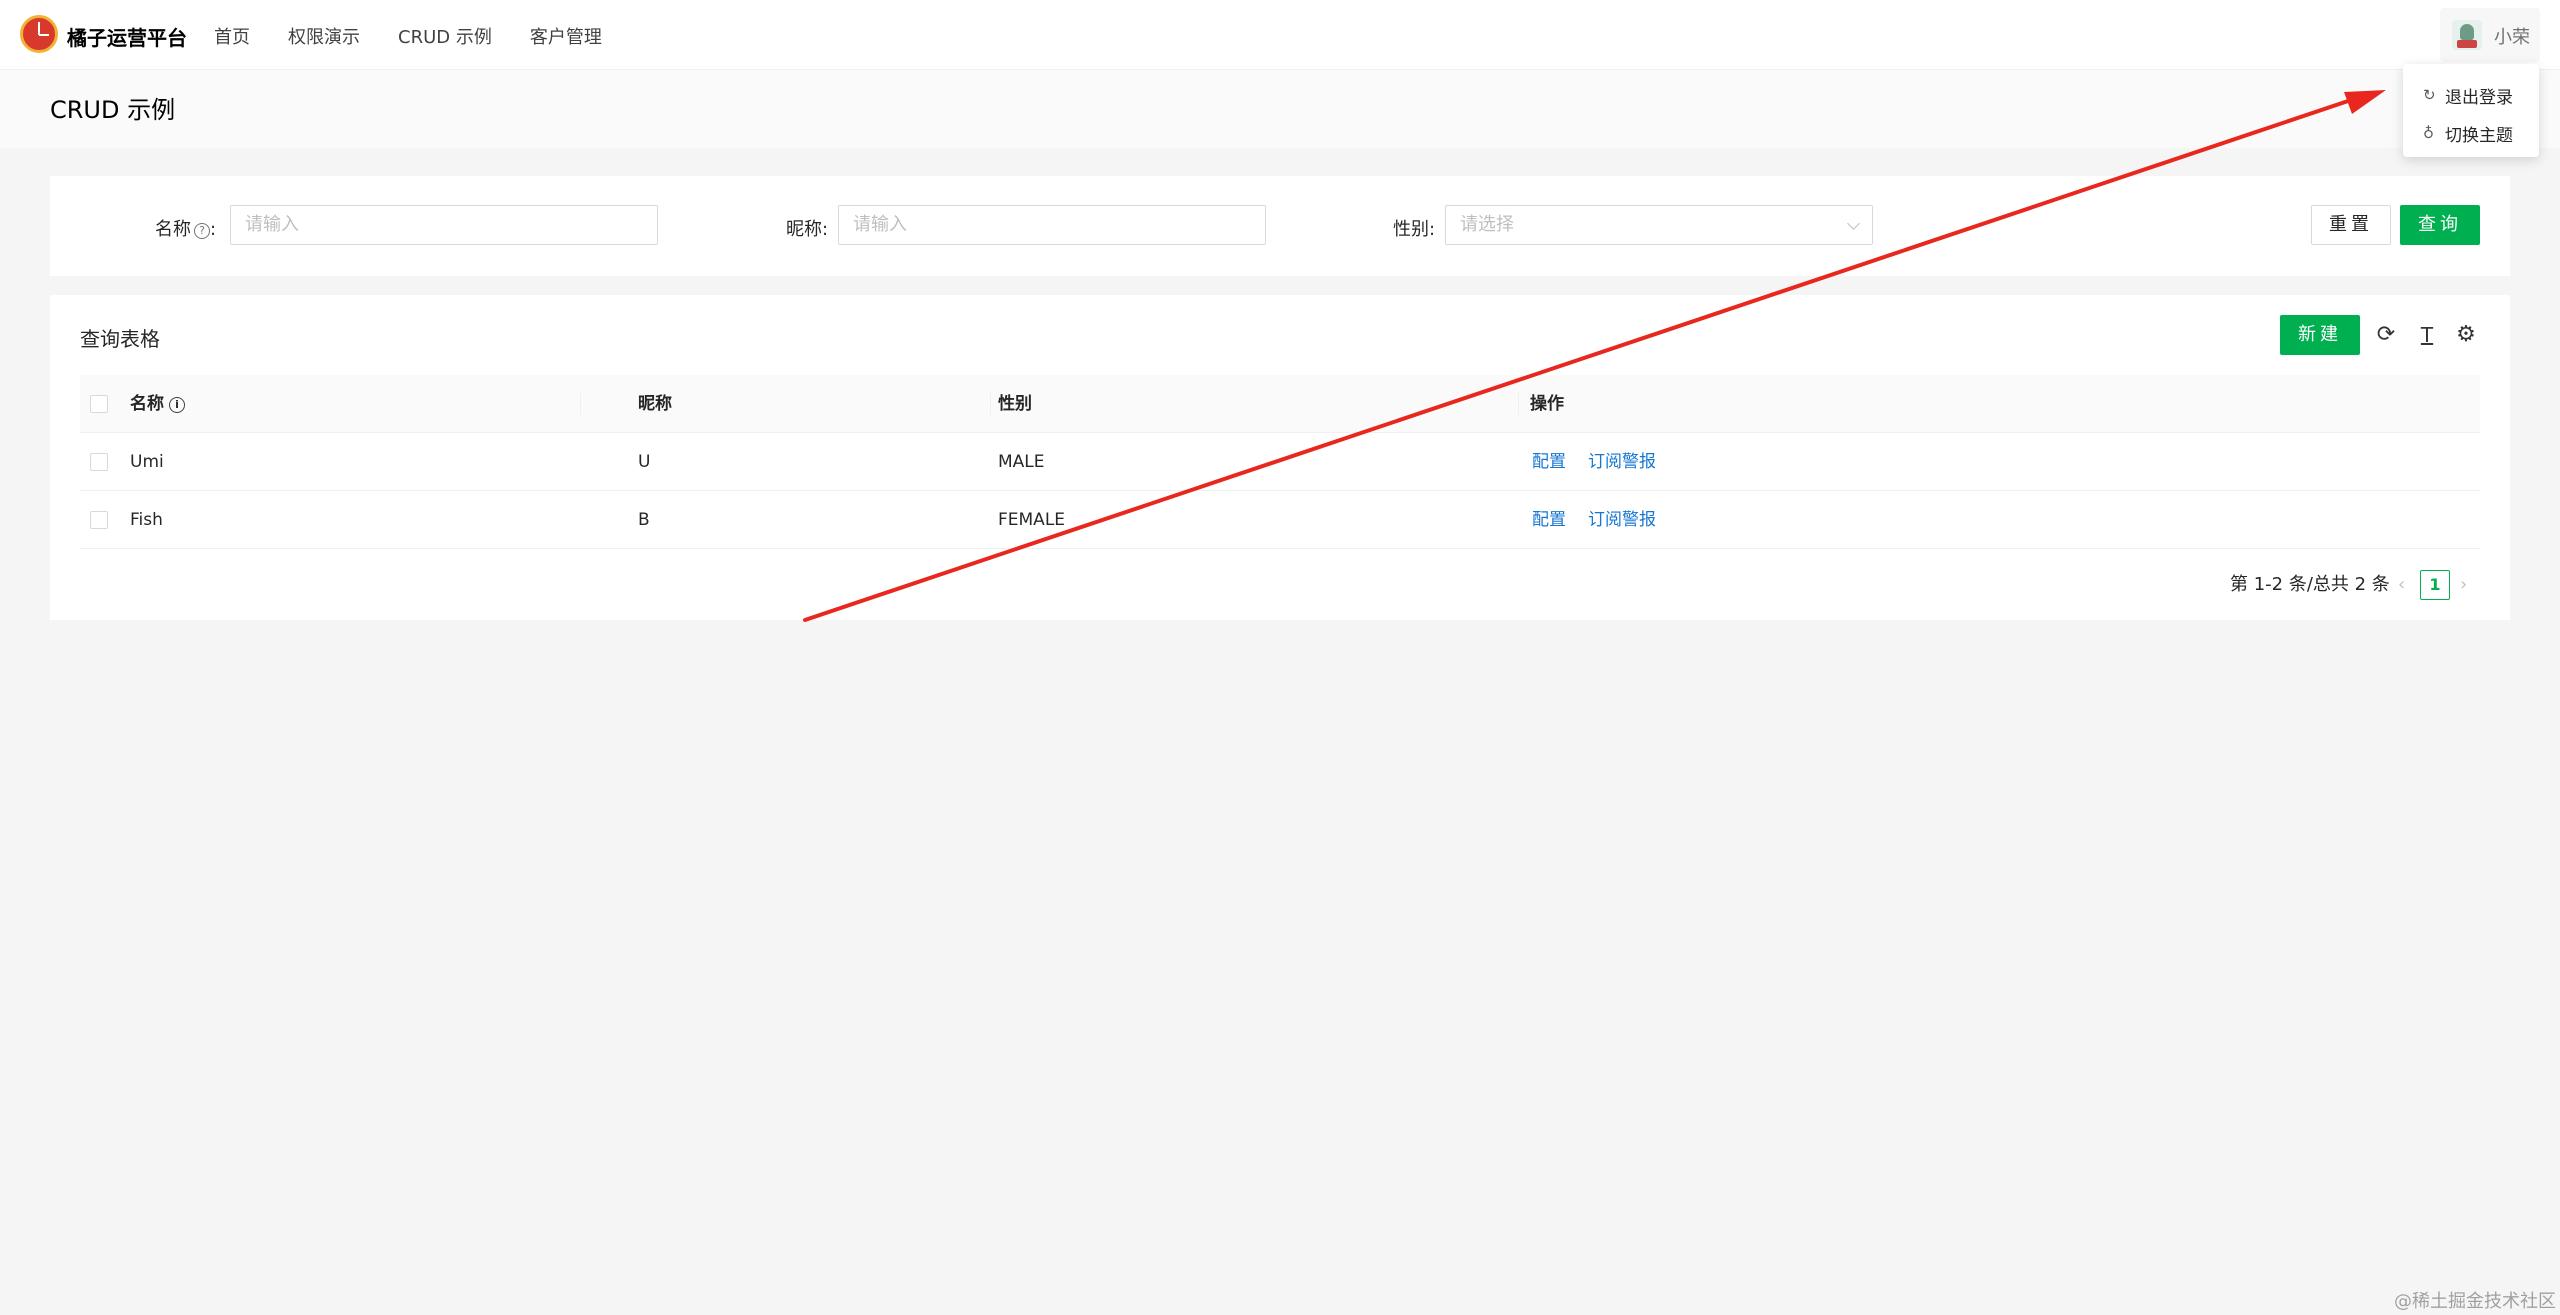 The image size is (2560, 1315). I want to click on logout-menu-item: ↻ 退出登录, so click(2471, 95).